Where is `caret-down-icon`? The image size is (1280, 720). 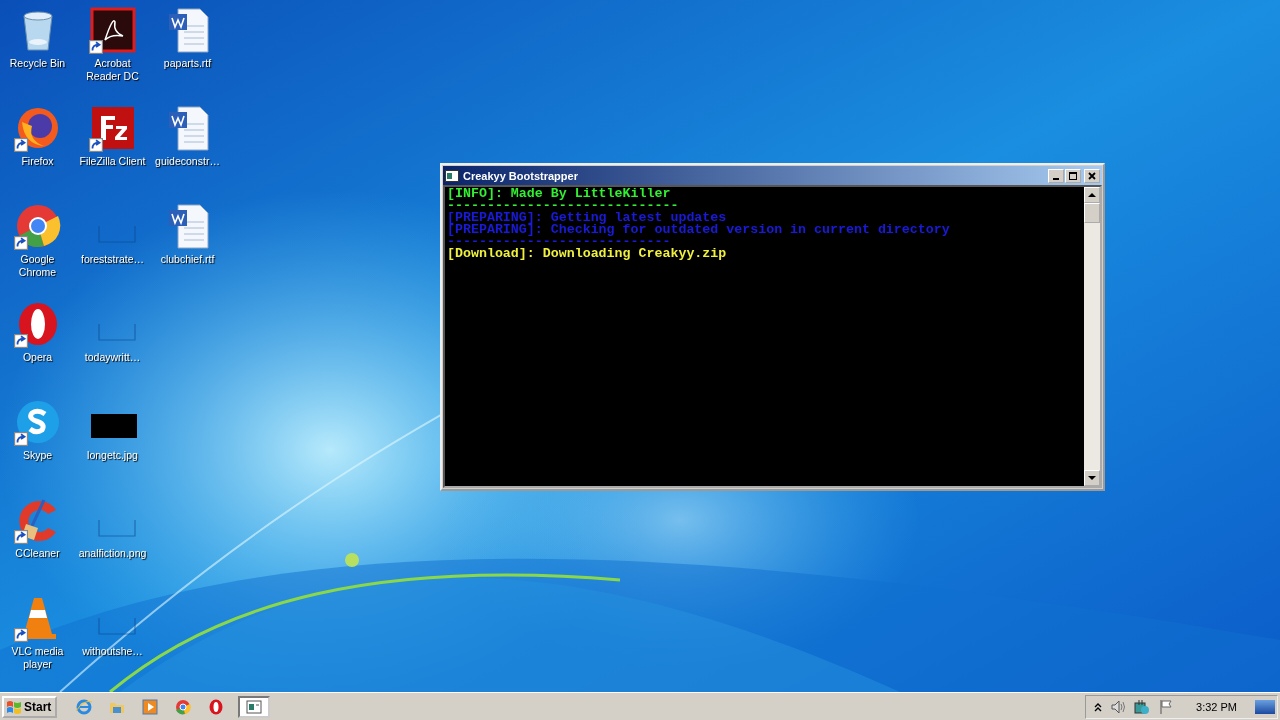 caret-down-icon is located at coordinates (1092, 478).